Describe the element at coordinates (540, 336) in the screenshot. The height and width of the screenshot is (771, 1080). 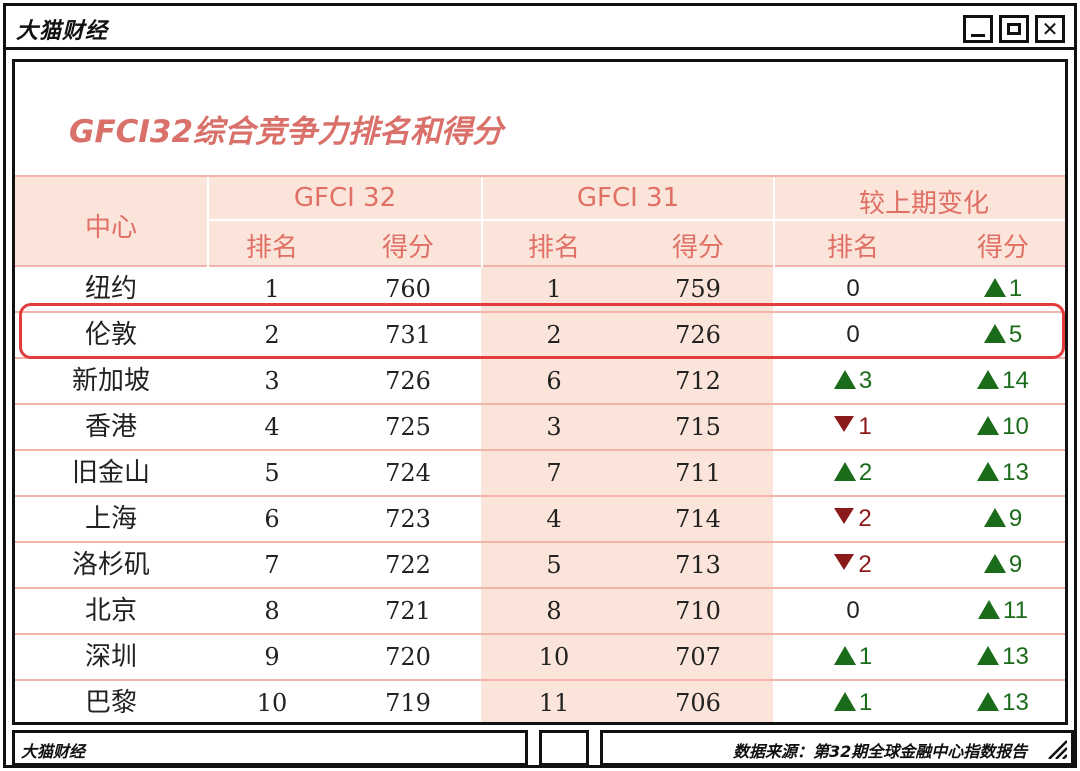
I see `table-row: 伦敦 2 731 2 726 0 5` at that location.